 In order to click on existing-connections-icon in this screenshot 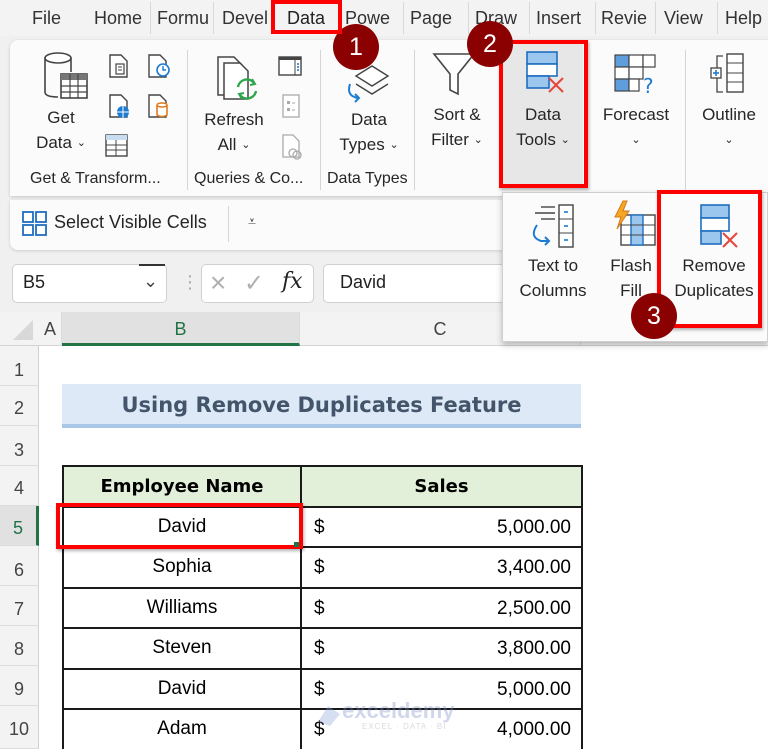, I will do `click(159, 106)`.